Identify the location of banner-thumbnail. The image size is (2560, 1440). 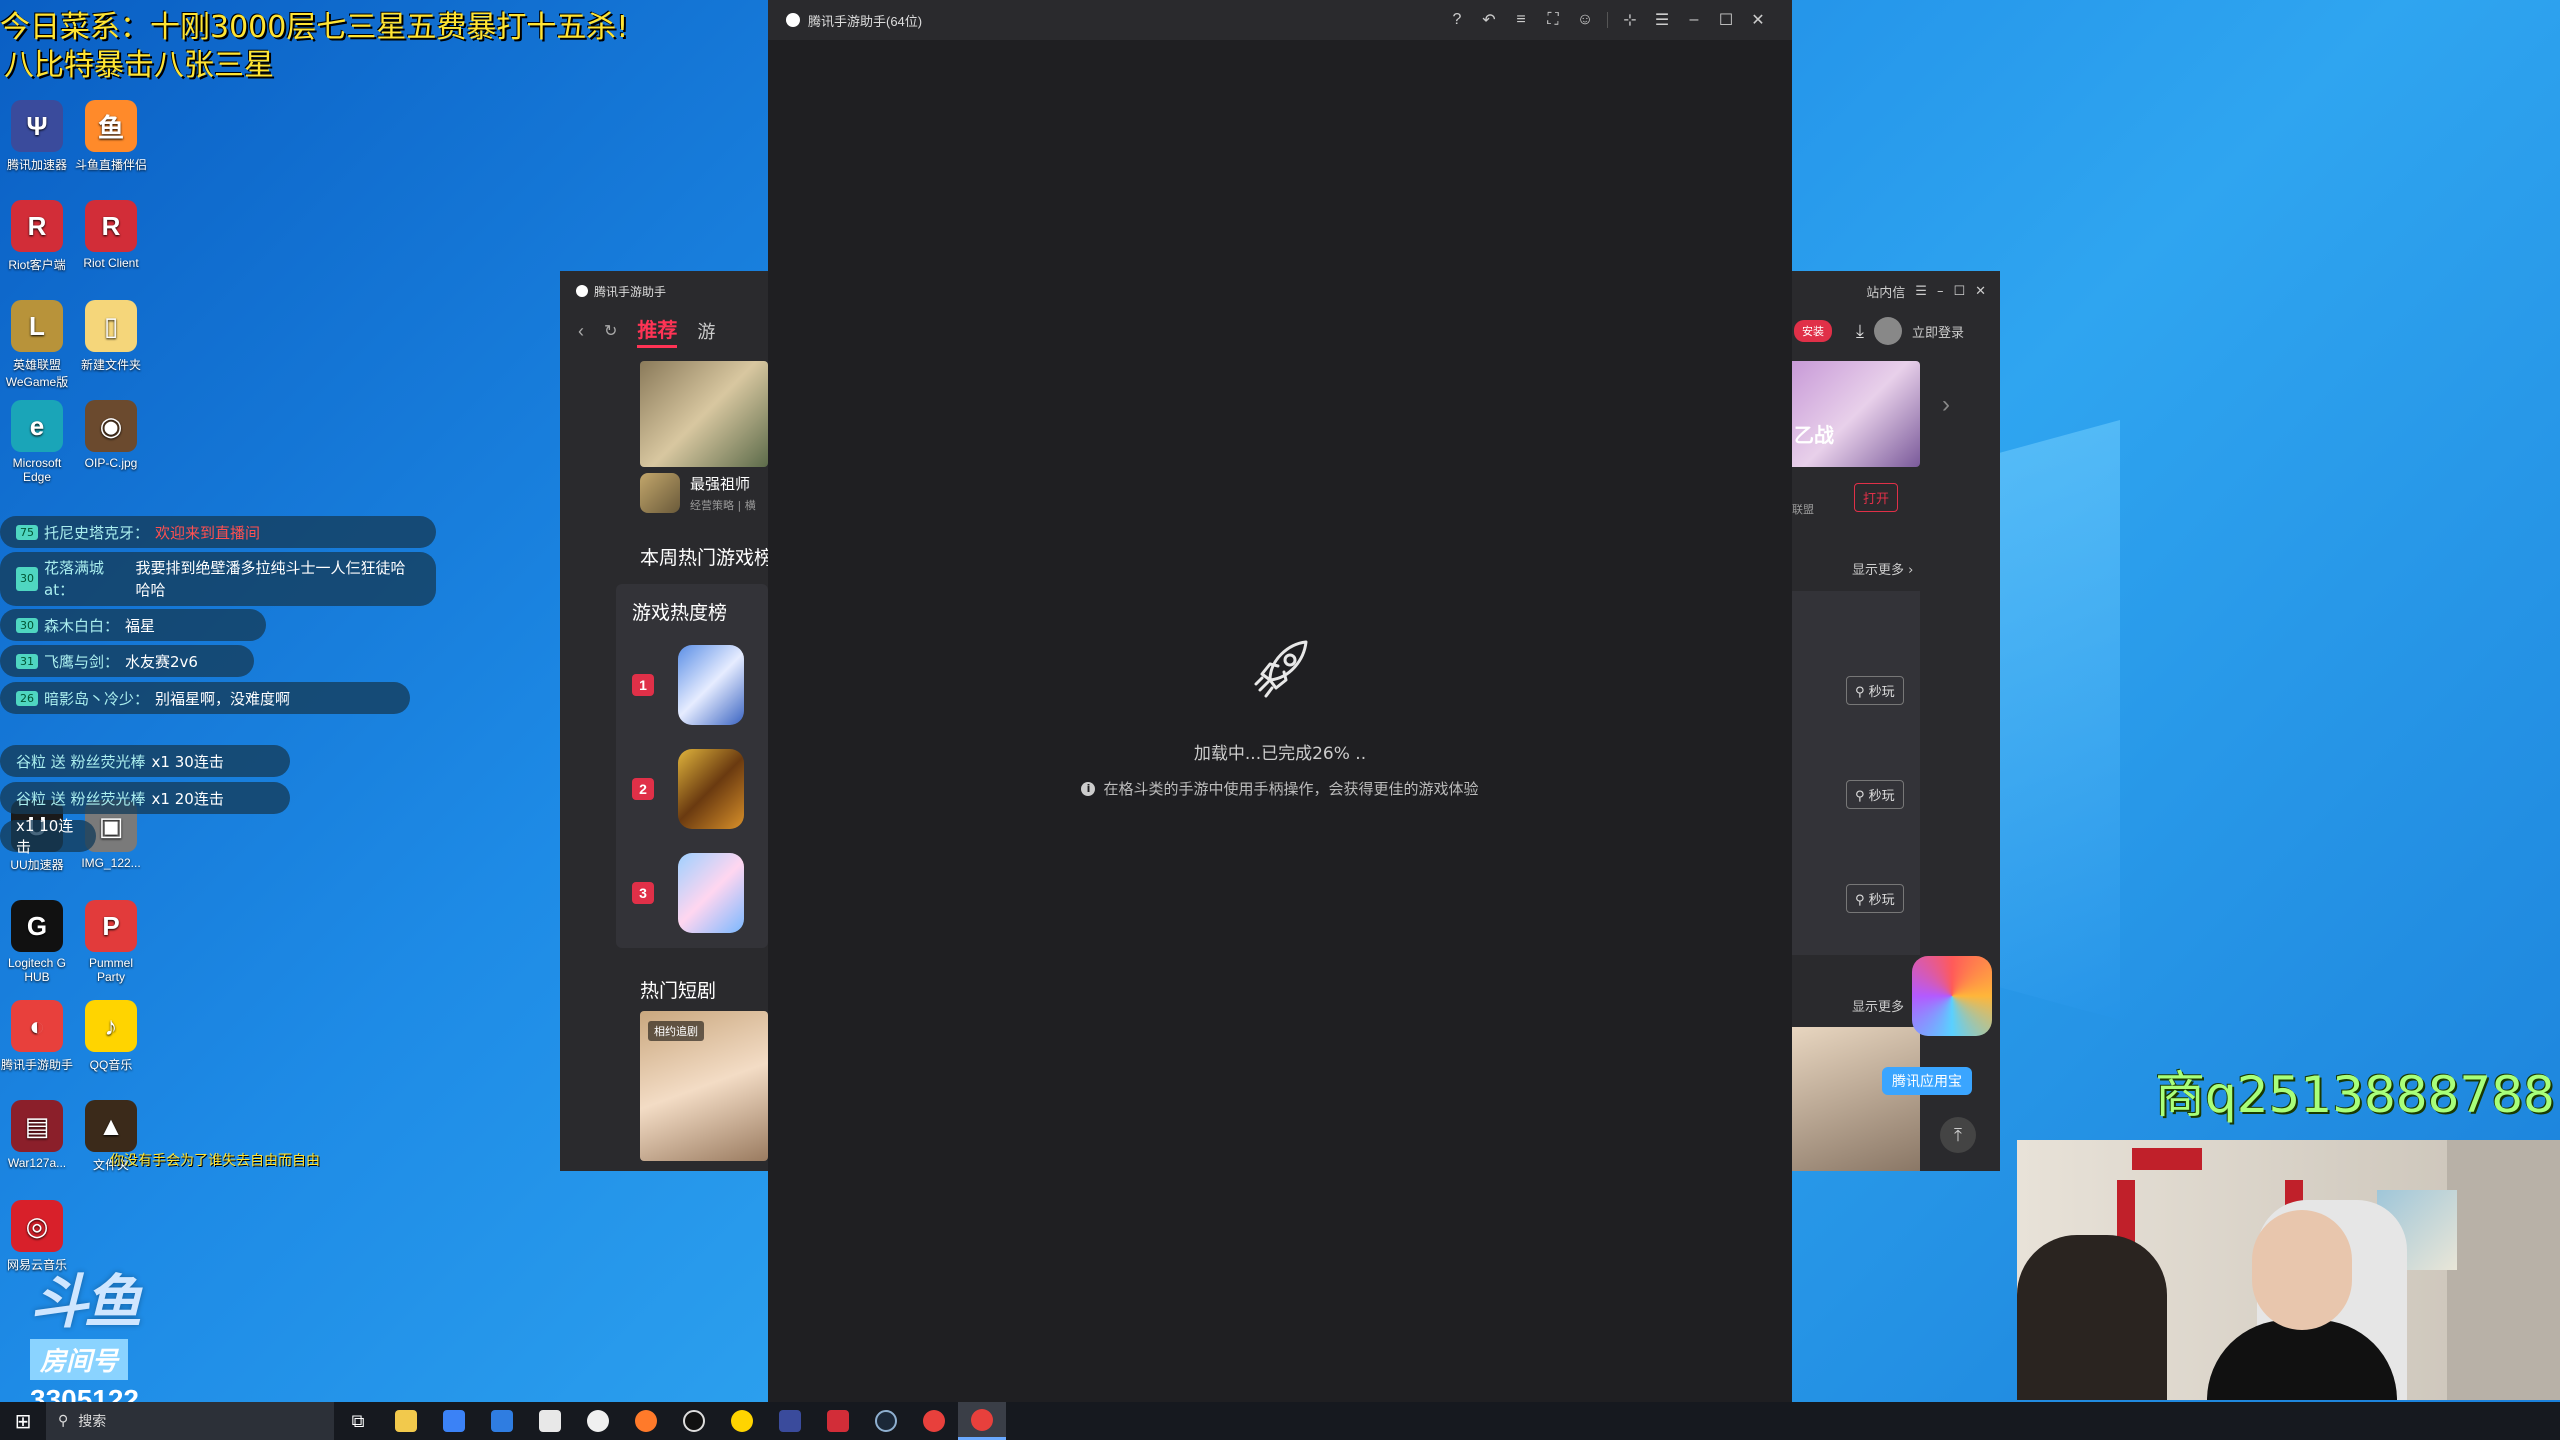
(704, 414).